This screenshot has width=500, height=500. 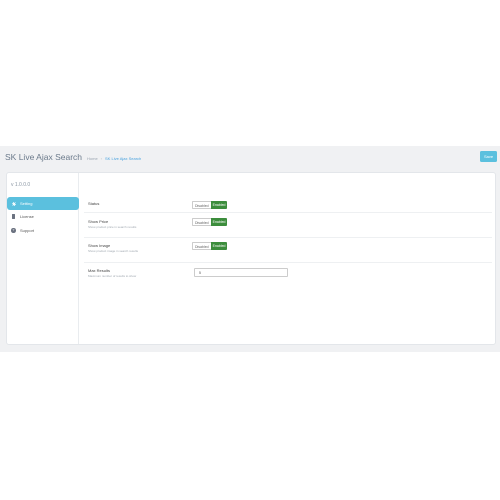 What do you see at coordinates (43, 216) in the screenshot?
I see `sidebar-item-license: License` at bounding box center [43, 216].